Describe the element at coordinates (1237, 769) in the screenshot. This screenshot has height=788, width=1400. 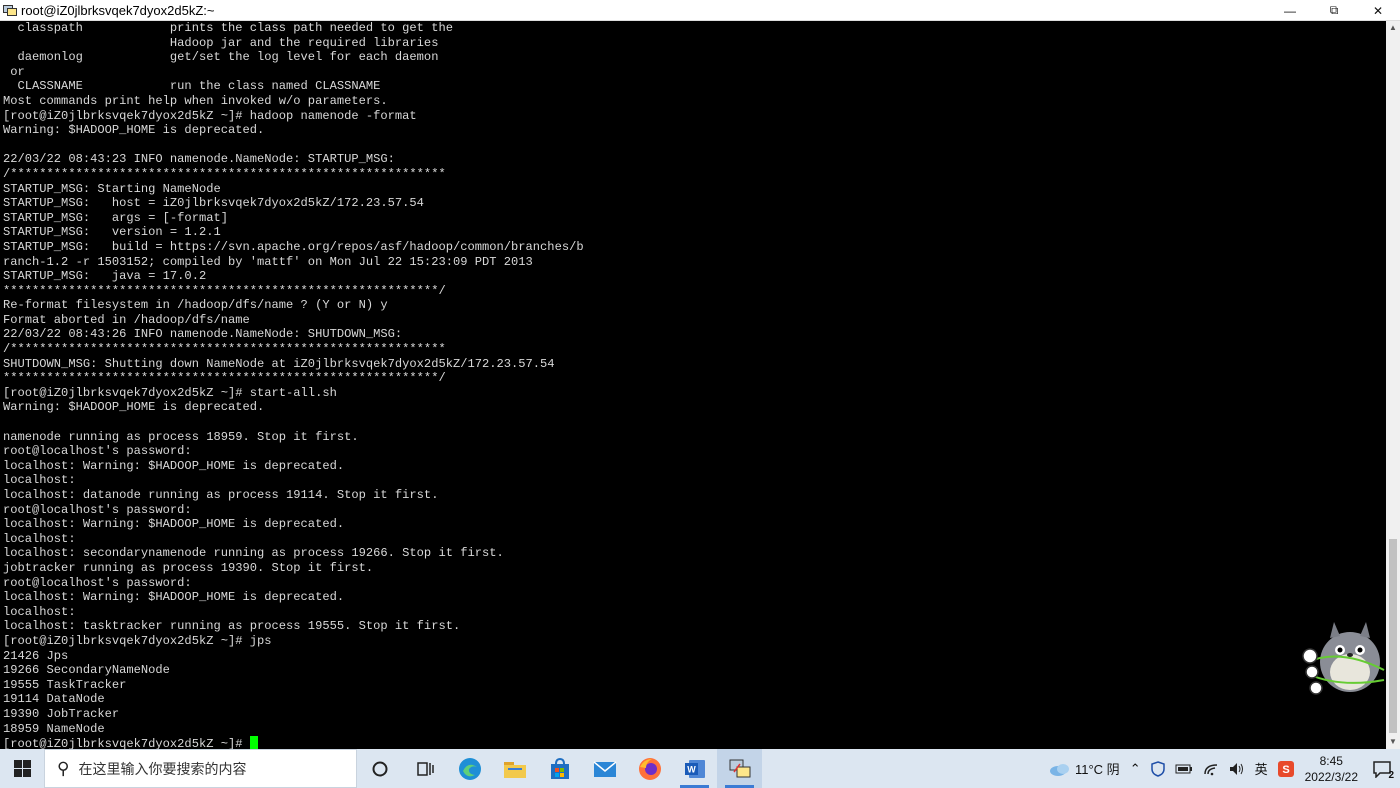
I see `volume-icon` at that location.